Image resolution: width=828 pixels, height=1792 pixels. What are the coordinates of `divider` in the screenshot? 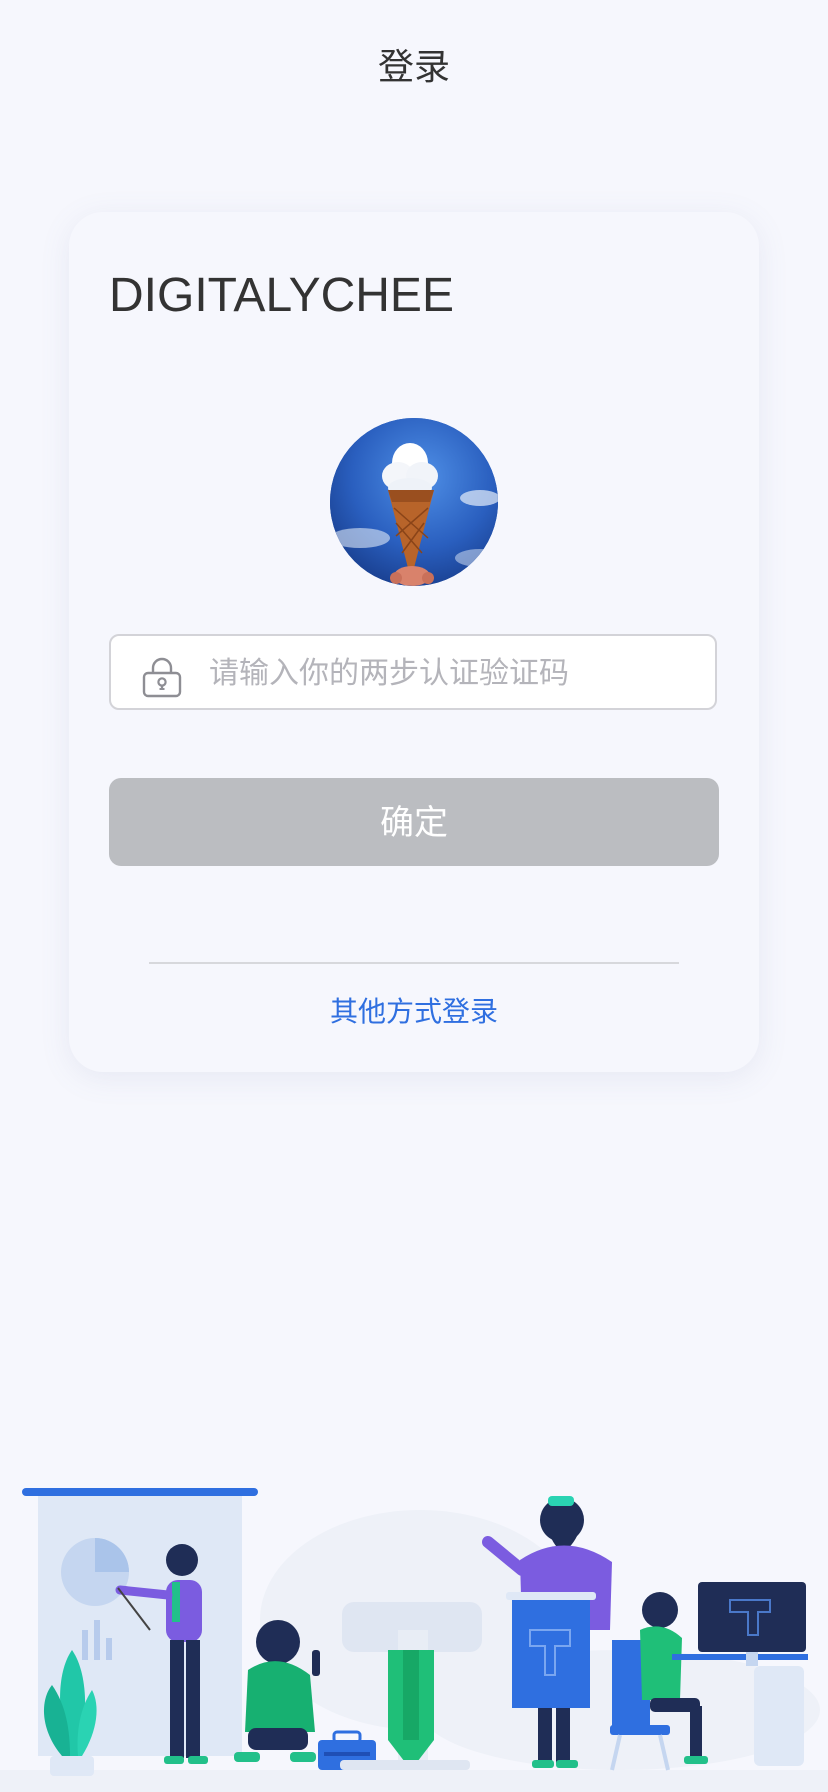 It's located at (414, 963).